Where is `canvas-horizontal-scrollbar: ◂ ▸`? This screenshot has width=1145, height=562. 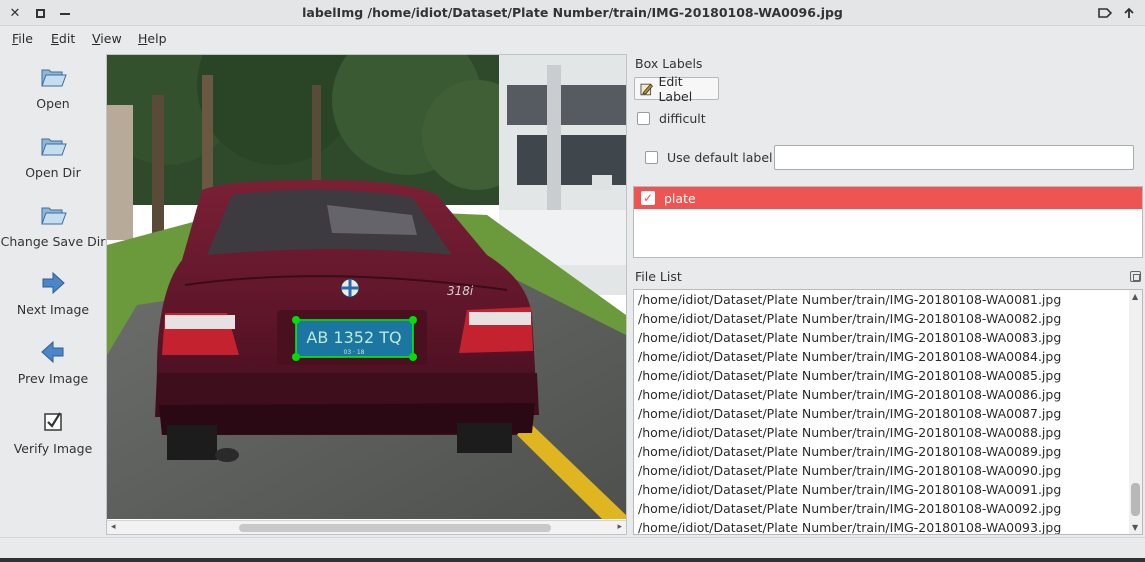
canvas-horizontal-scrollbar: ◂ ▸ is located at coordinates (366, 527).